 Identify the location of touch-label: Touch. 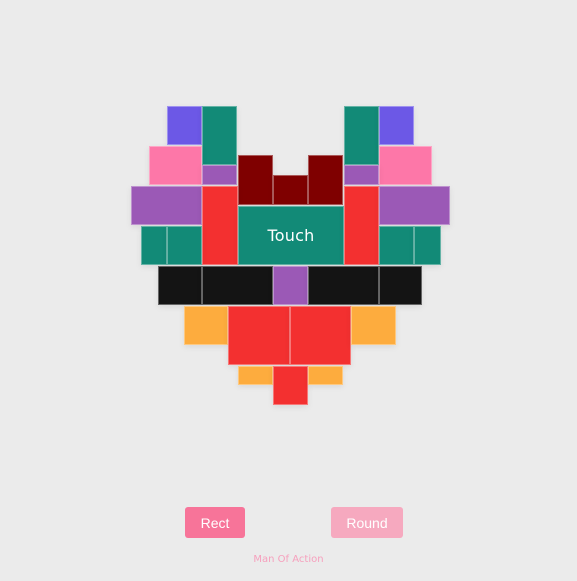
(291, 235).